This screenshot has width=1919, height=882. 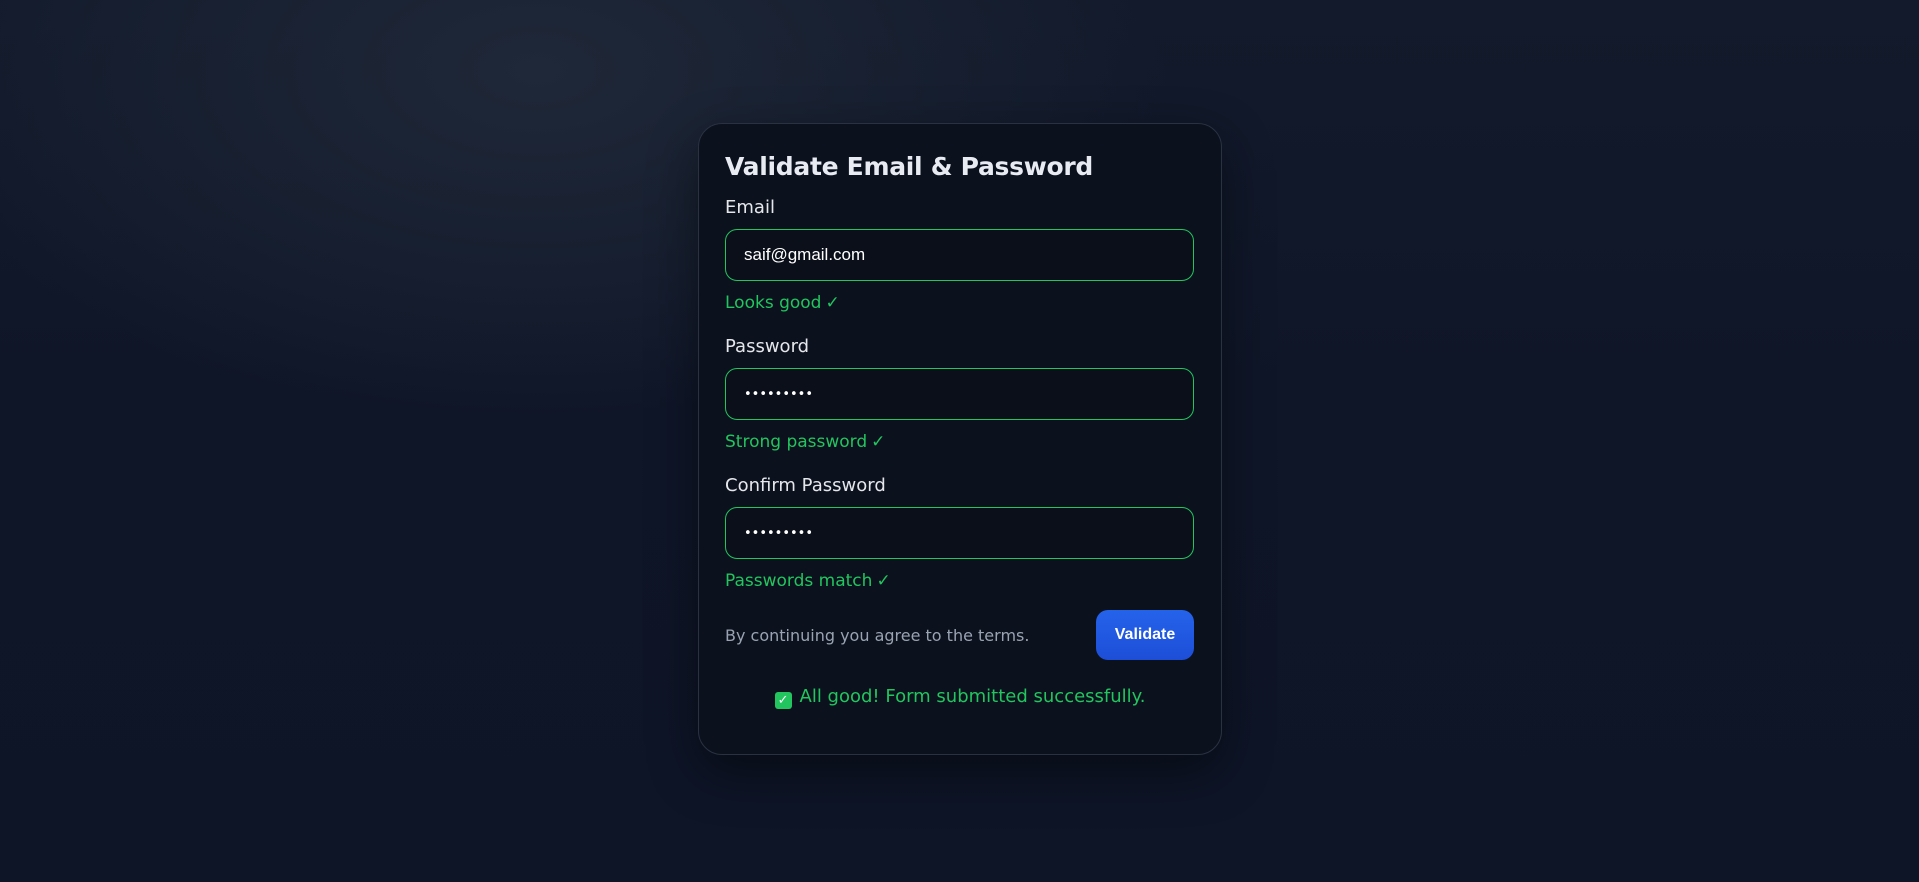 What do you see at coordinates (1145, 635) in the screenshot?
I see `validate-button: Validate` at bounding box center [1145, 635].